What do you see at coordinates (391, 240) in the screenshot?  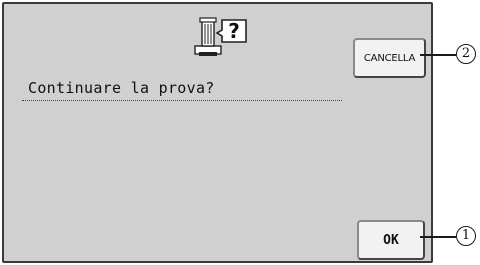 I see `ok-button: OK` at bounding box center [391, 240].